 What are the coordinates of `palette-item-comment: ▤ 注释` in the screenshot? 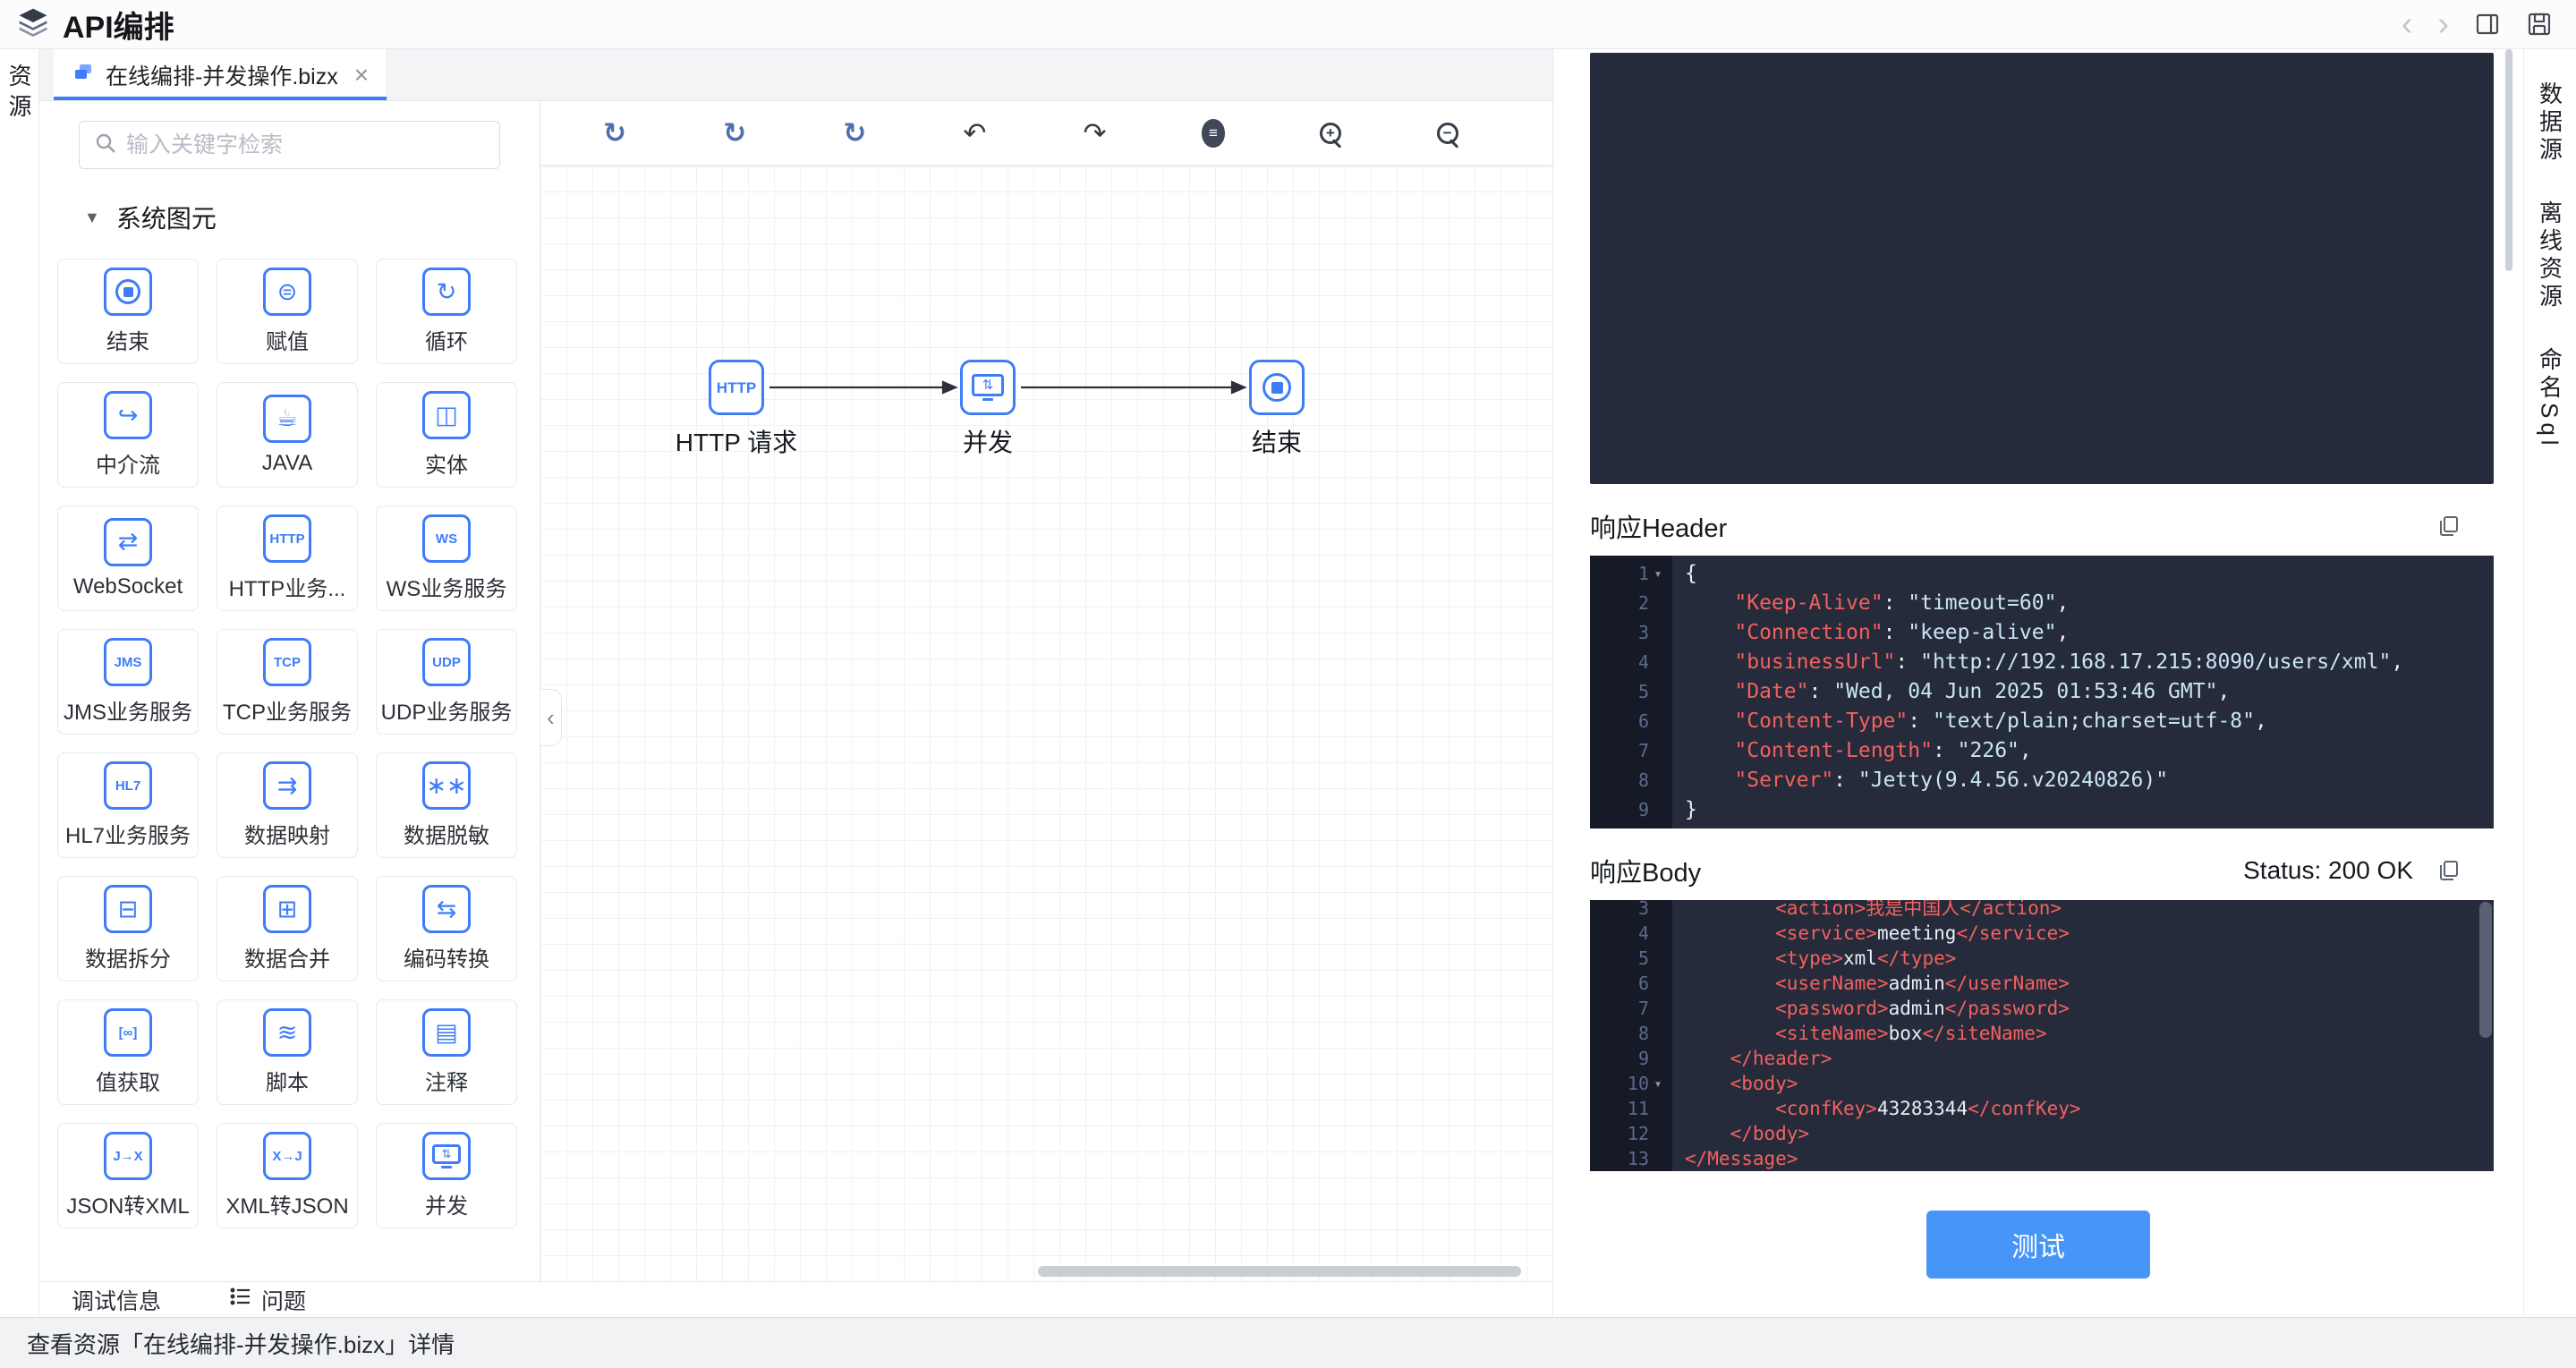 It's located at (446, 1052).